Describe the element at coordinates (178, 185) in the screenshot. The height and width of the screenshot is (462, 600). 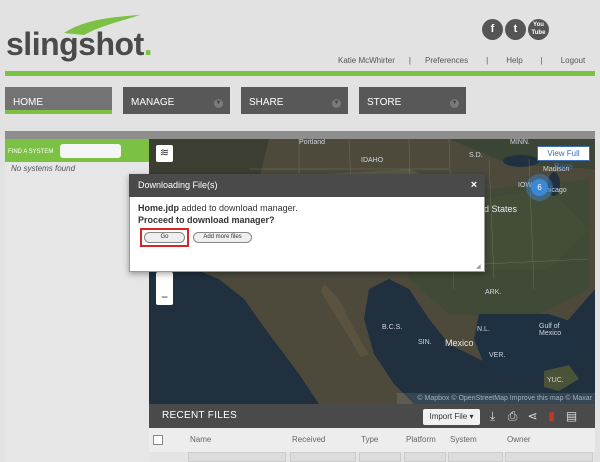
I see `dialog-title: Downloading File(s)` at that location.